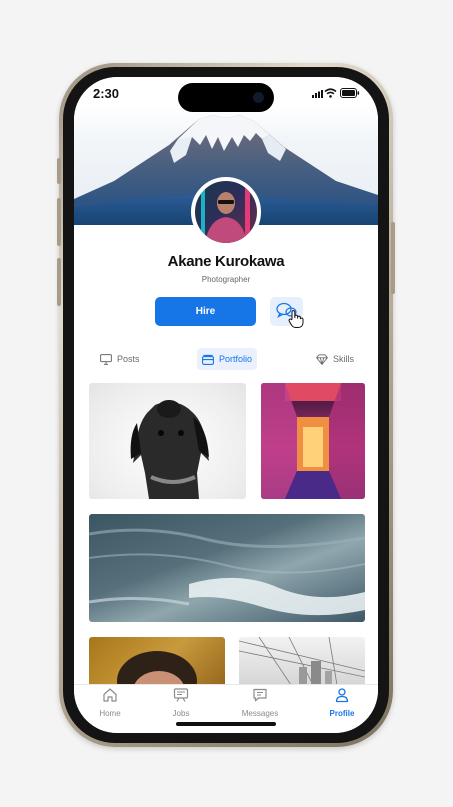 The width and height of the screenshot is (453, 807). I want to click on nav-messages: Messages, so click(260, 702).